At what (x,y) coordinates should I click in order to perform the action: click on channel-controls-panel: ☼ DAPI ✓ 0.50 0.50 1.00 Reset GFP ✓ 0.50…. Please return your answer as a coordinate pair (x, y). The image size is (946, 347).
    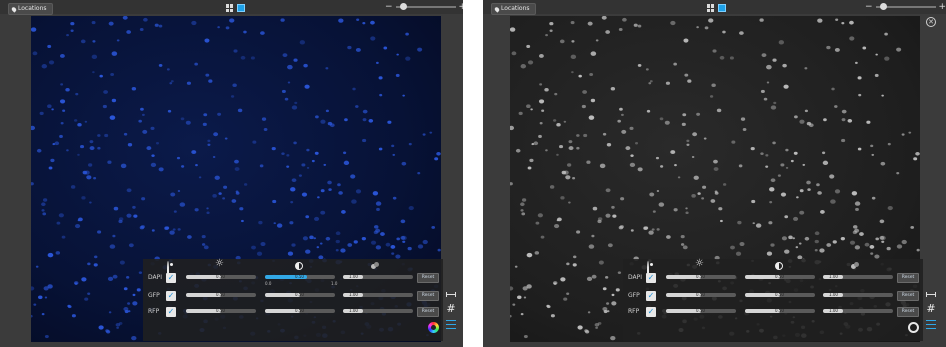
    Looking at the image, I should click on (773, 300).